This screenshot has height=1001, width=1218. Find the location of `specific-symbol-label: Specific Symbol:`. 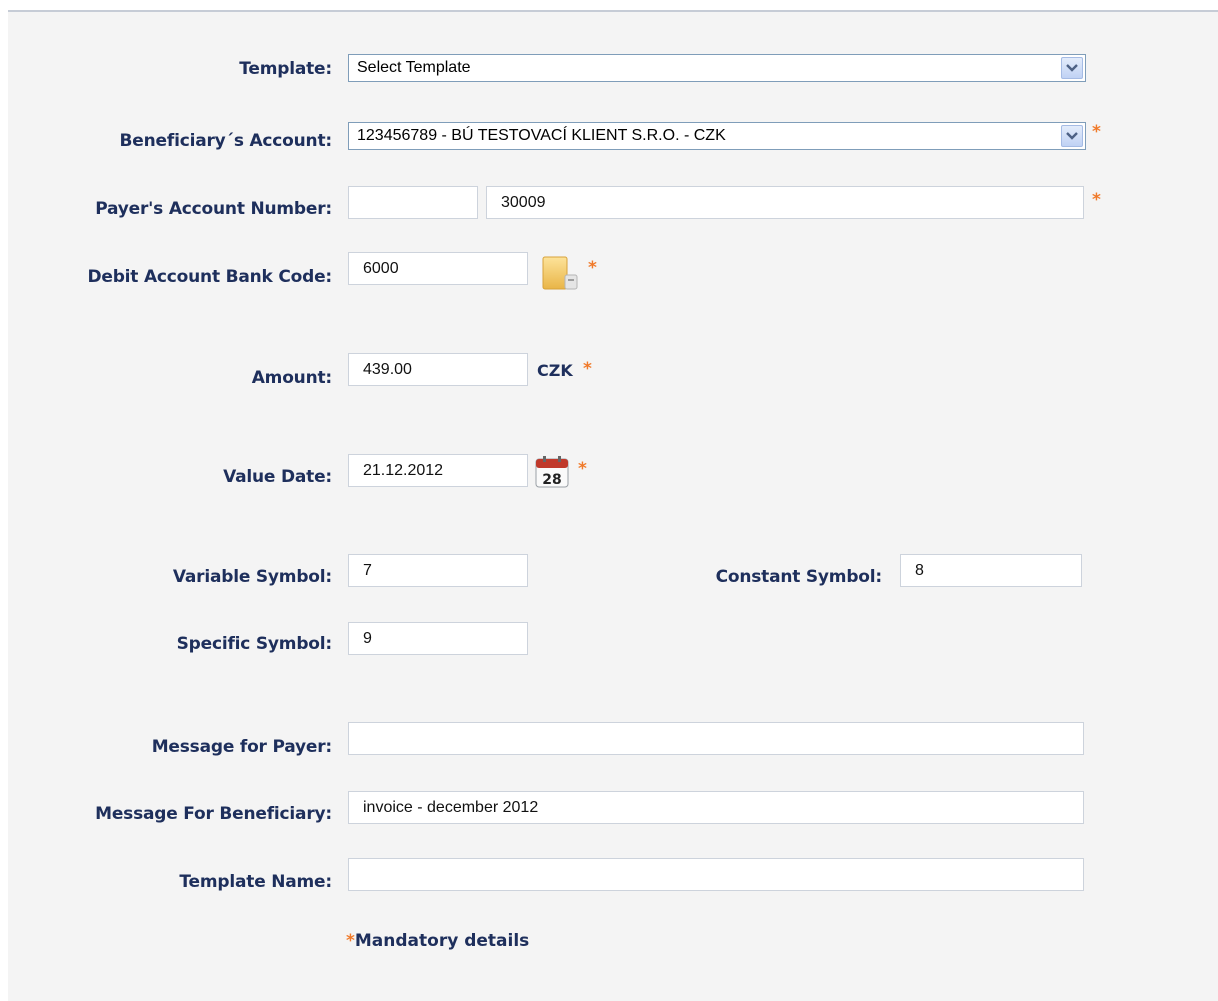

specific-symbol-label: Specific Symbol: is located at coordinates (254, 644).